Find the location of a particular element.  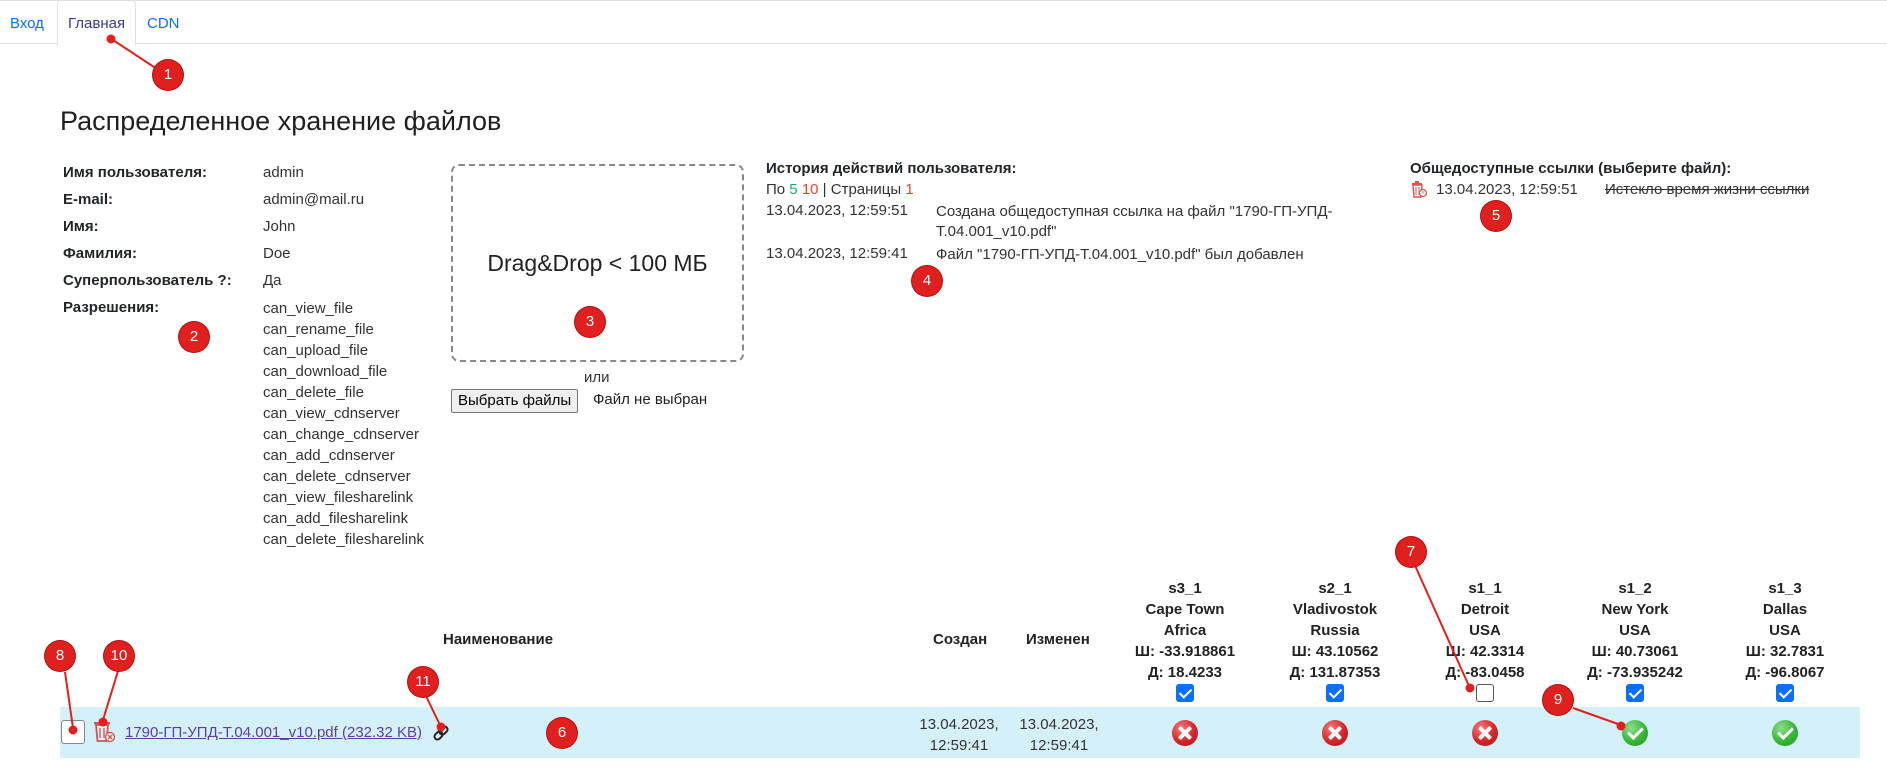

public-link-status: Истекло время жизни ссылки is located at coordinates (1707, 189).